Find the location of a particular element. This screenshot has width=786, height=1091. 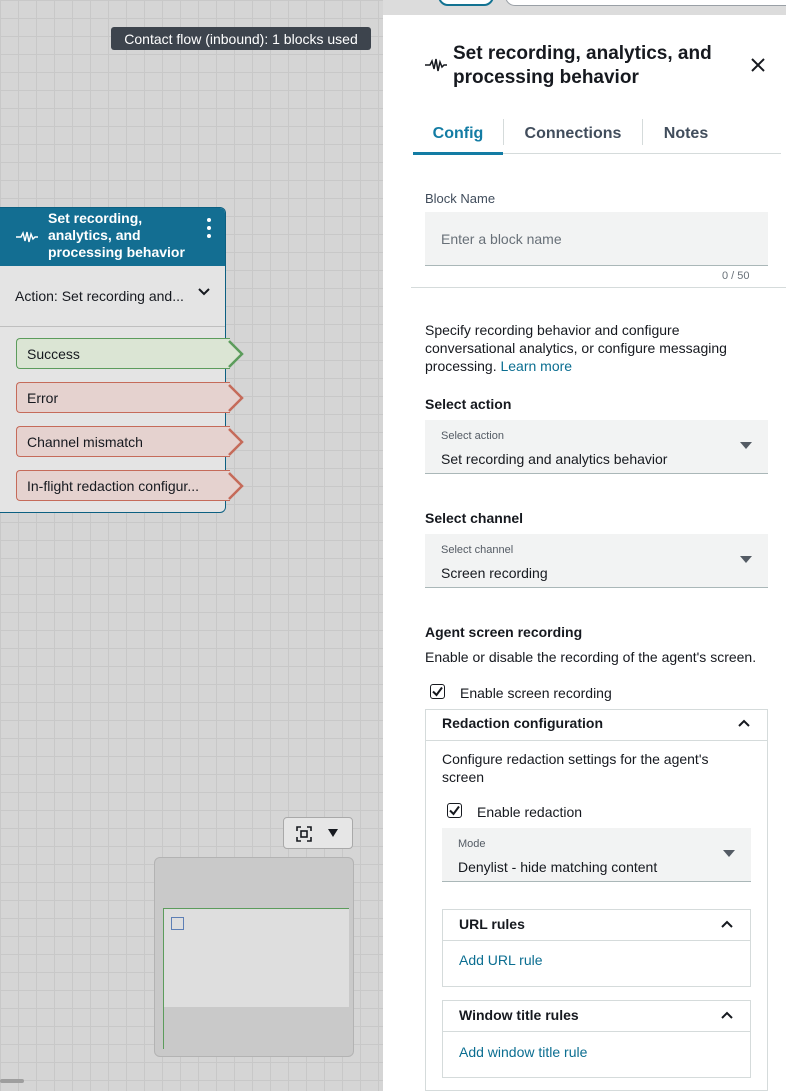

char-counter: 0 / 50 is located at coordinates (736, 276).